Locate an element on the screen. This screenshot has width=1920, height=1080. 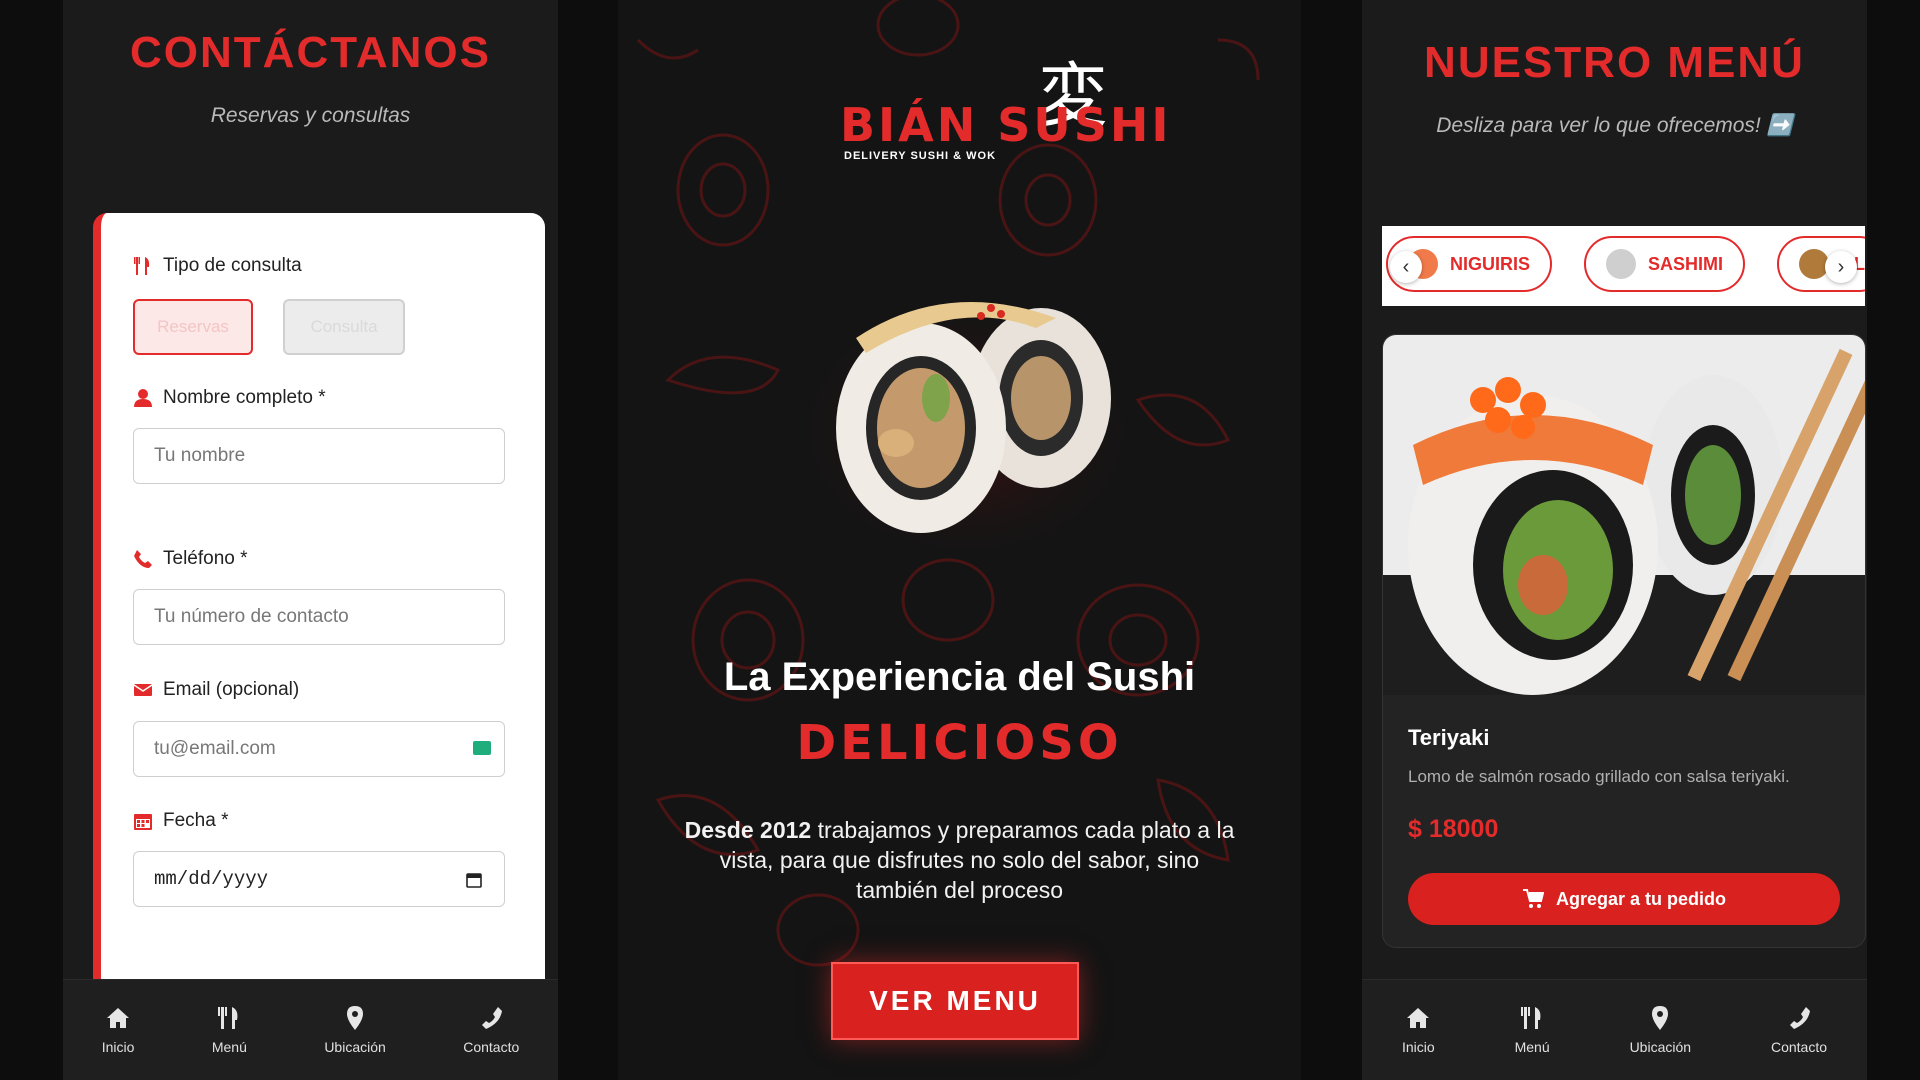
add-to-order-button: Agregar a tu pedido is located at coordinates (1624, 899).